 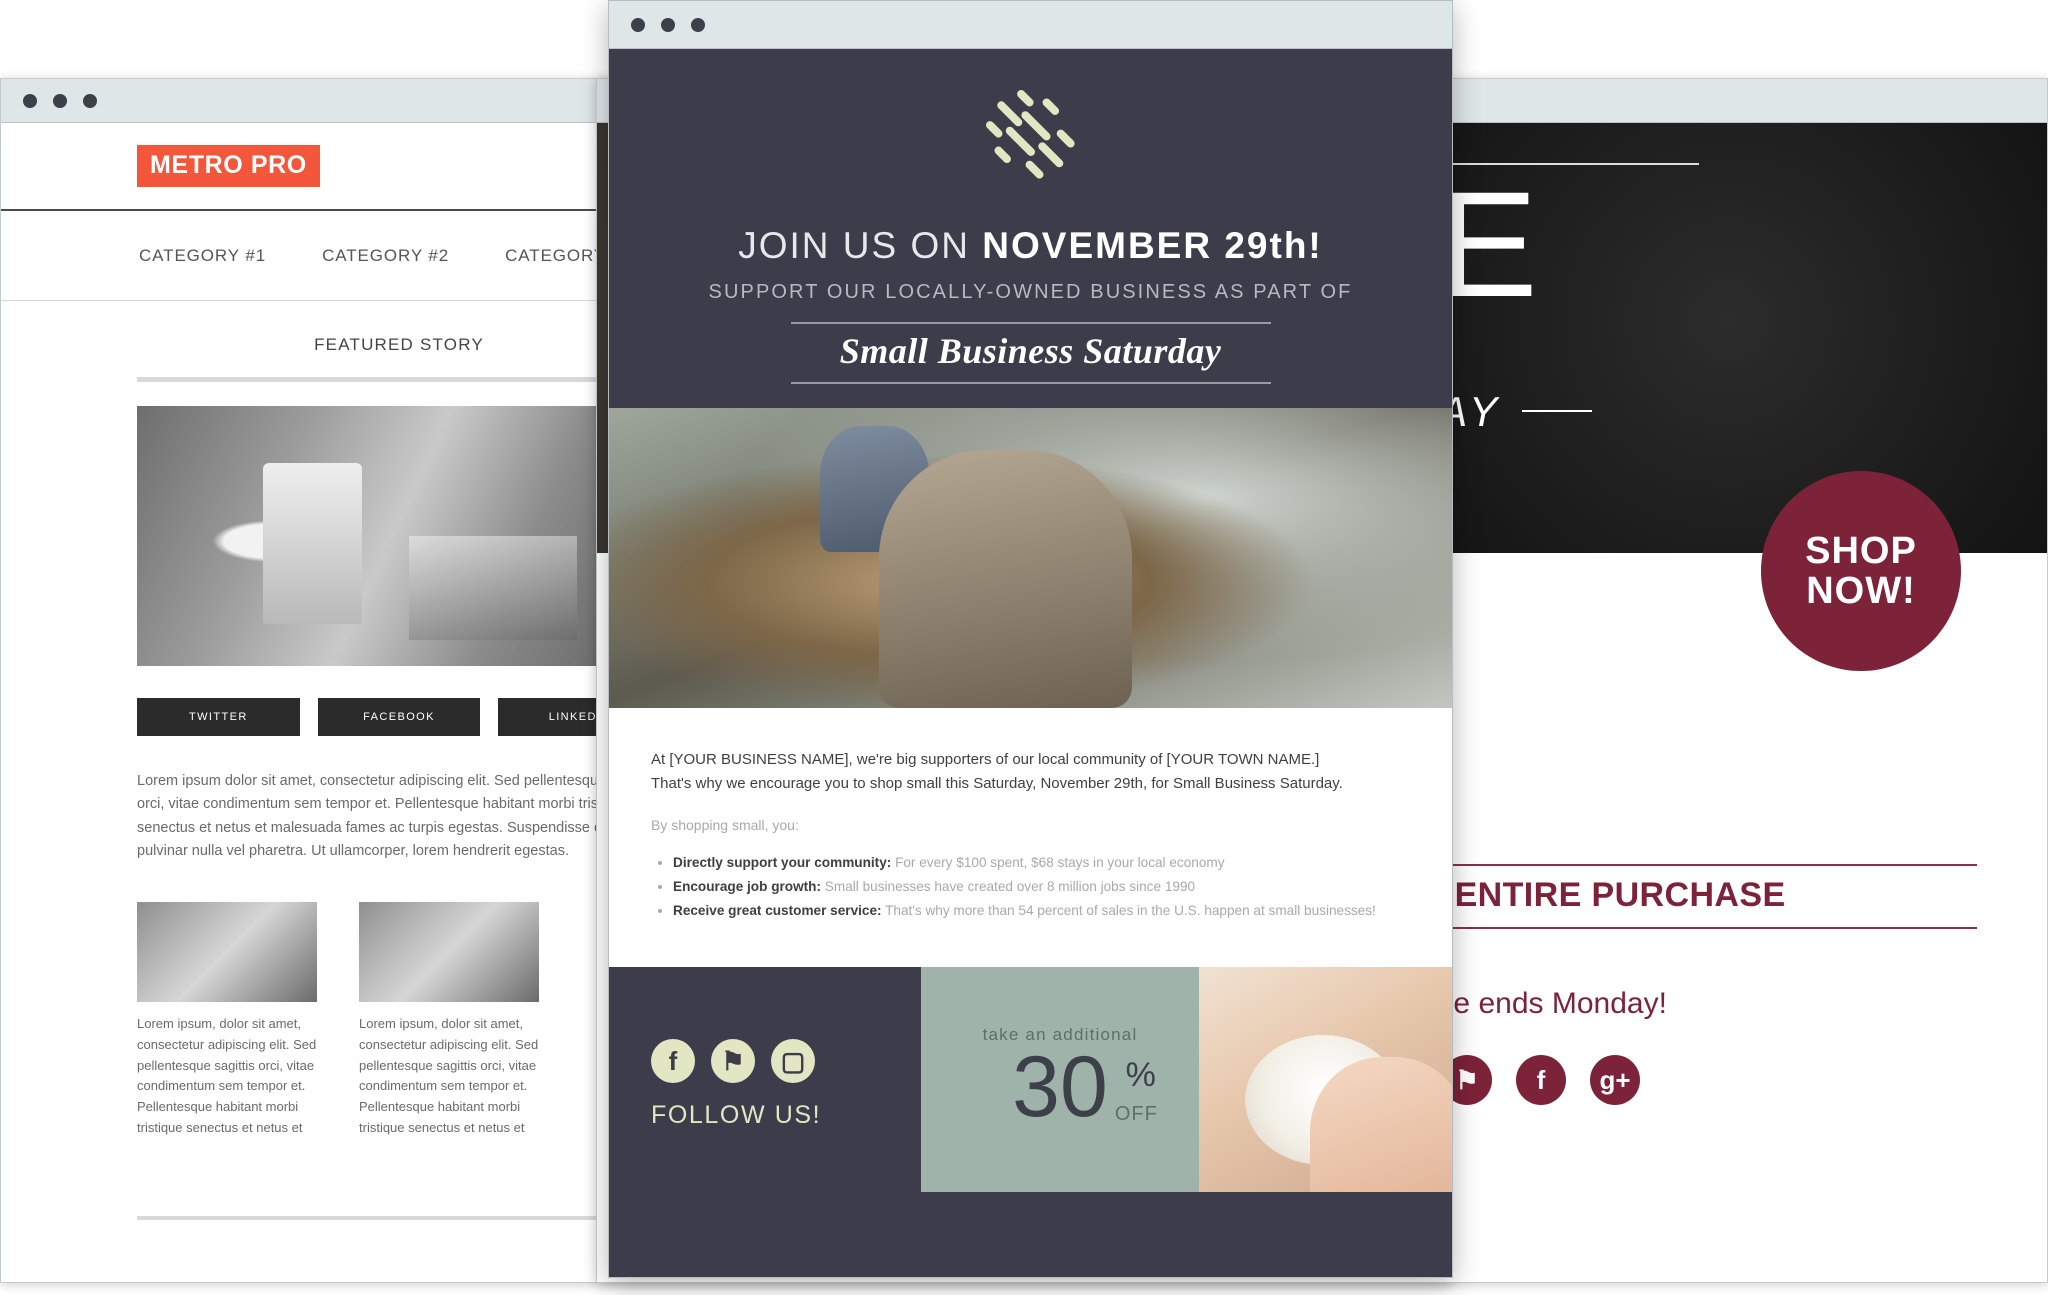 What do you see at coordinates (793, 1061) in the screenshot?
I see `instagram-icon: ▢` at bounding box center [793, 1061].